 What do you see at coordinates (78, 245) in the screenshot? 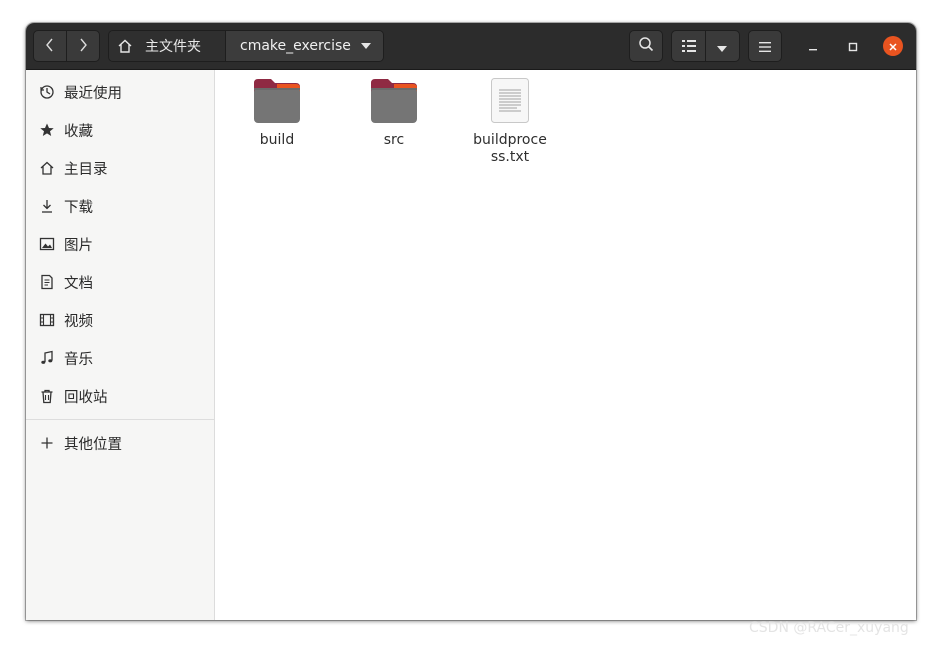
I see `sidebar-item-label: 图片` at bounding box center [78, 245].